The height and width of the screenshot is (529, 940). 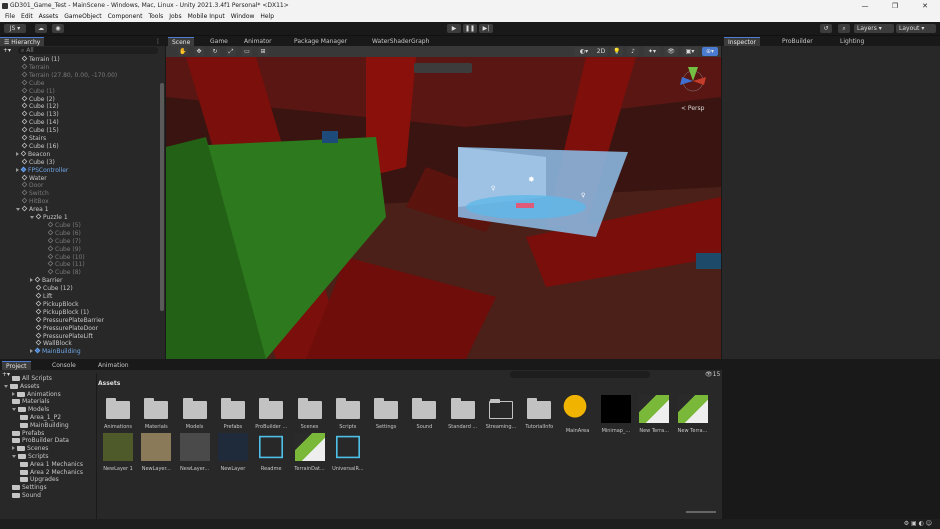 What do you see at coordinates (424, 412) in the screenshot?
I see `asset-tile: Sound` at bounding box center [424, 412].